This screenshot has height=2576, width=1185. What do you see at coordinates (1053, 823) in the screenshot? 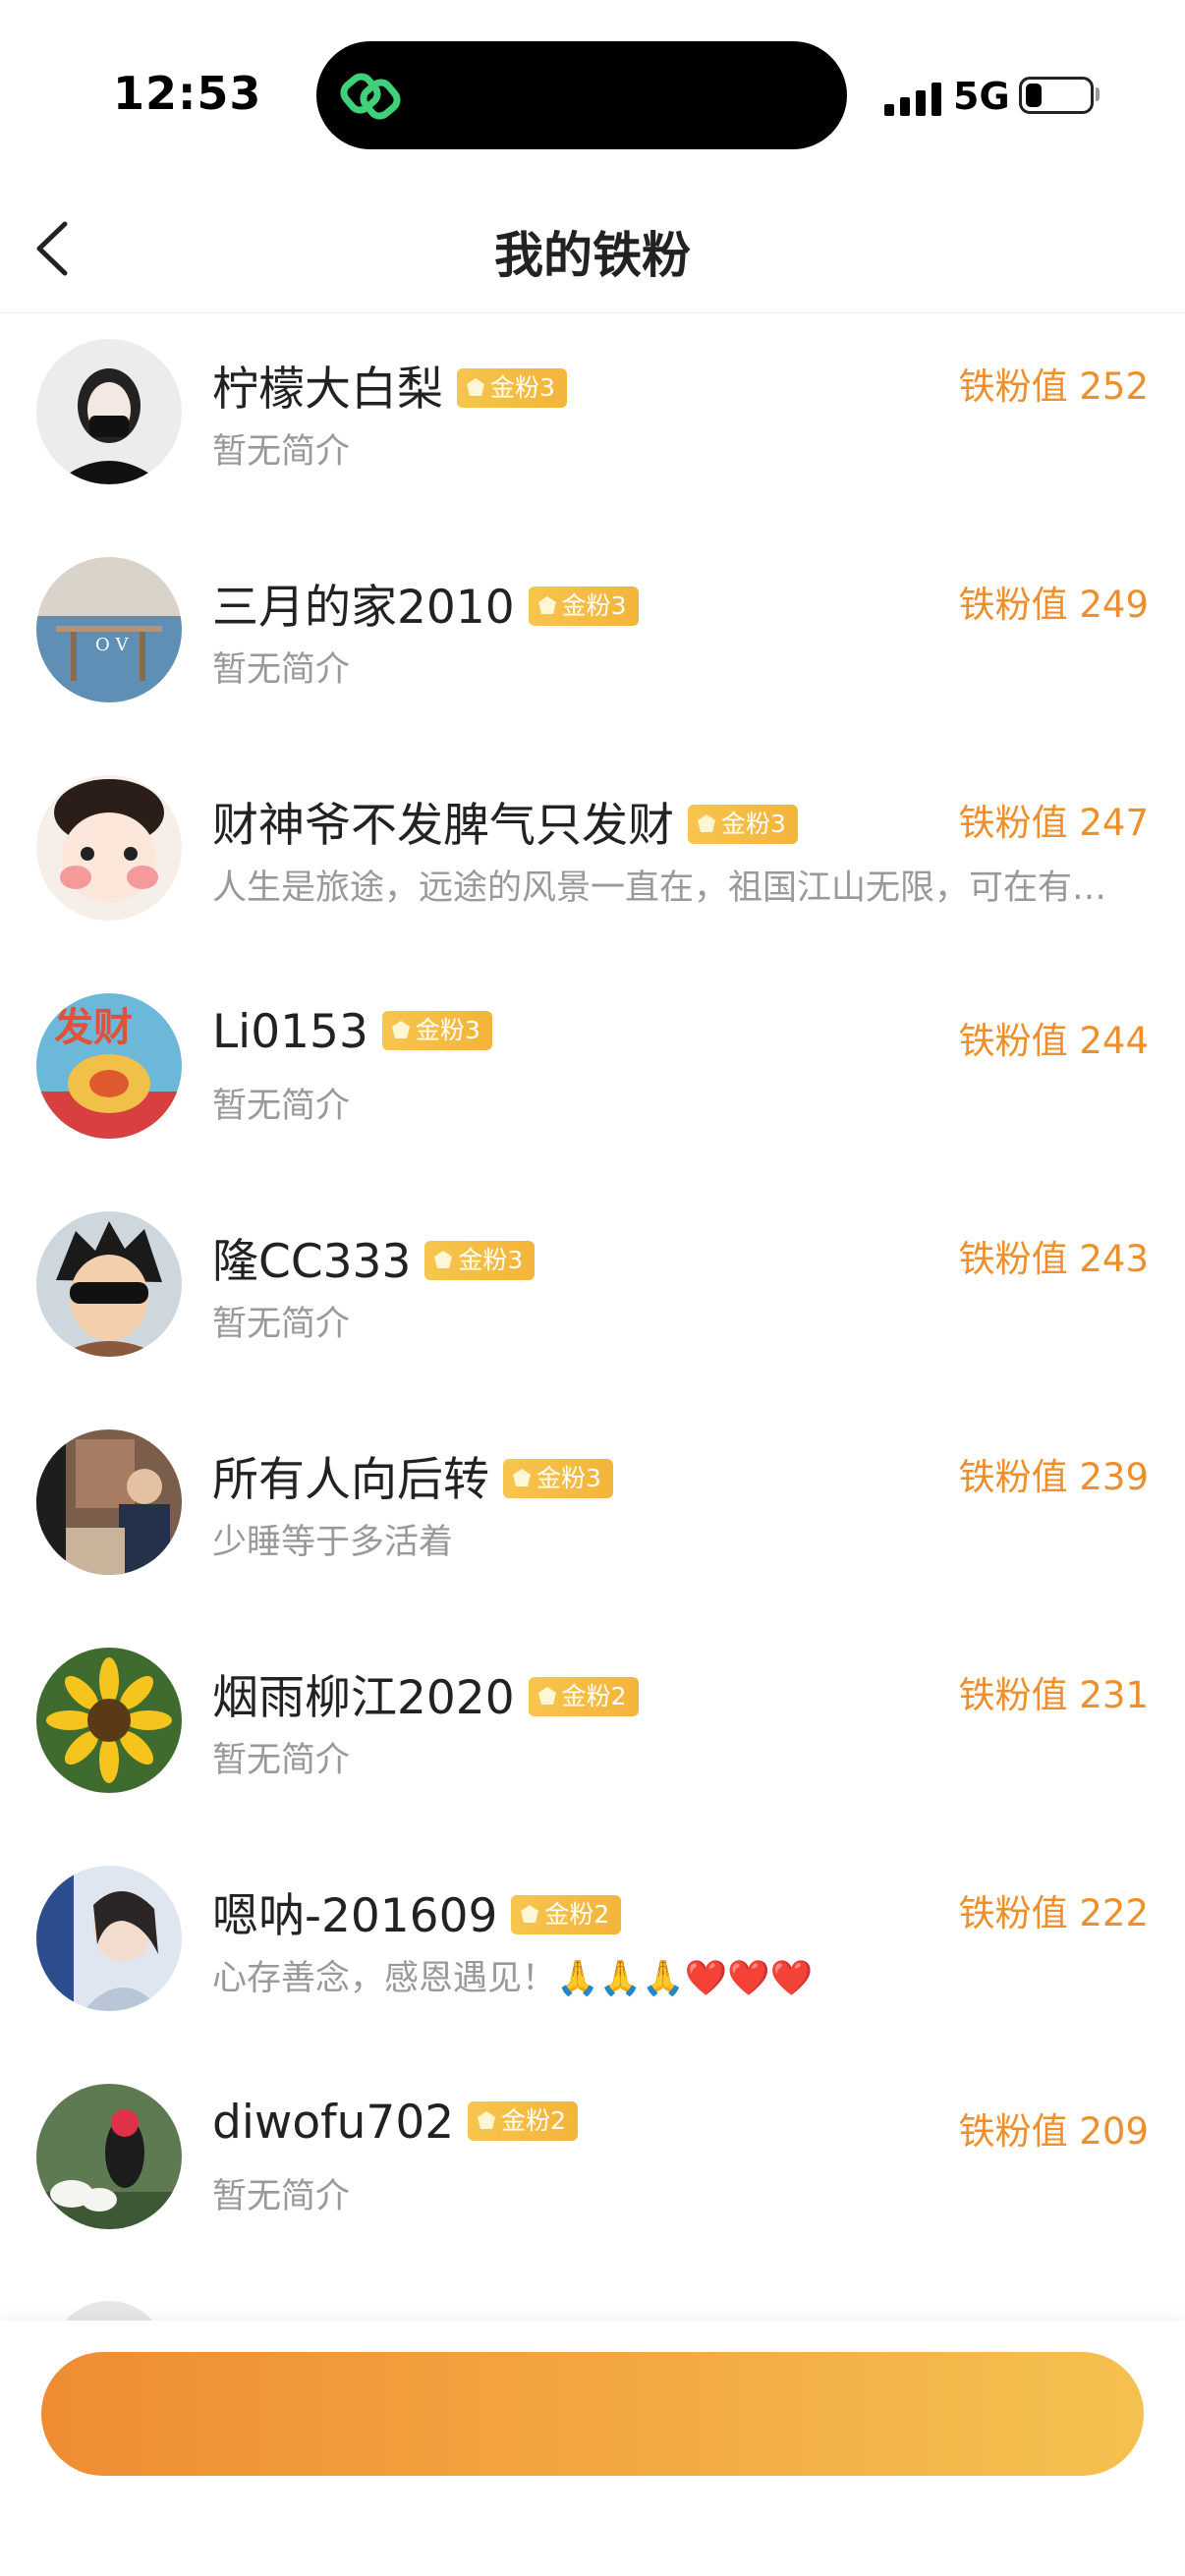
I see `fan-score: 铁粉值 247` at bounding box center [1053, 823].